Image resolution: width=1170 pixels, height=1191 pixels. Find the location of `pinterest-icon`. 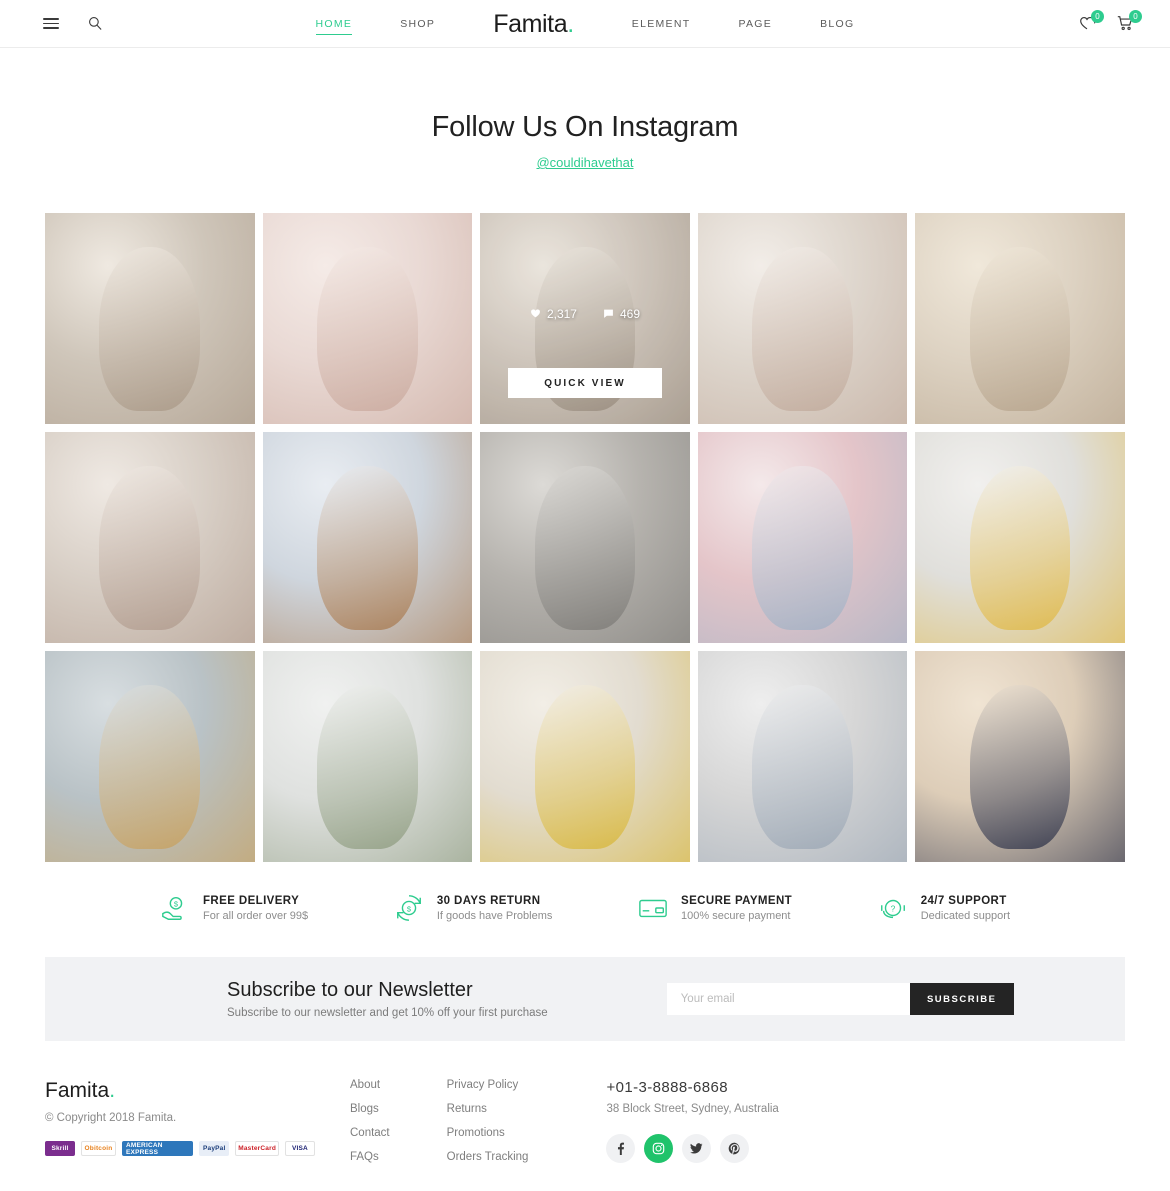

pinterest-icon is located at coordinates (735, 1148).